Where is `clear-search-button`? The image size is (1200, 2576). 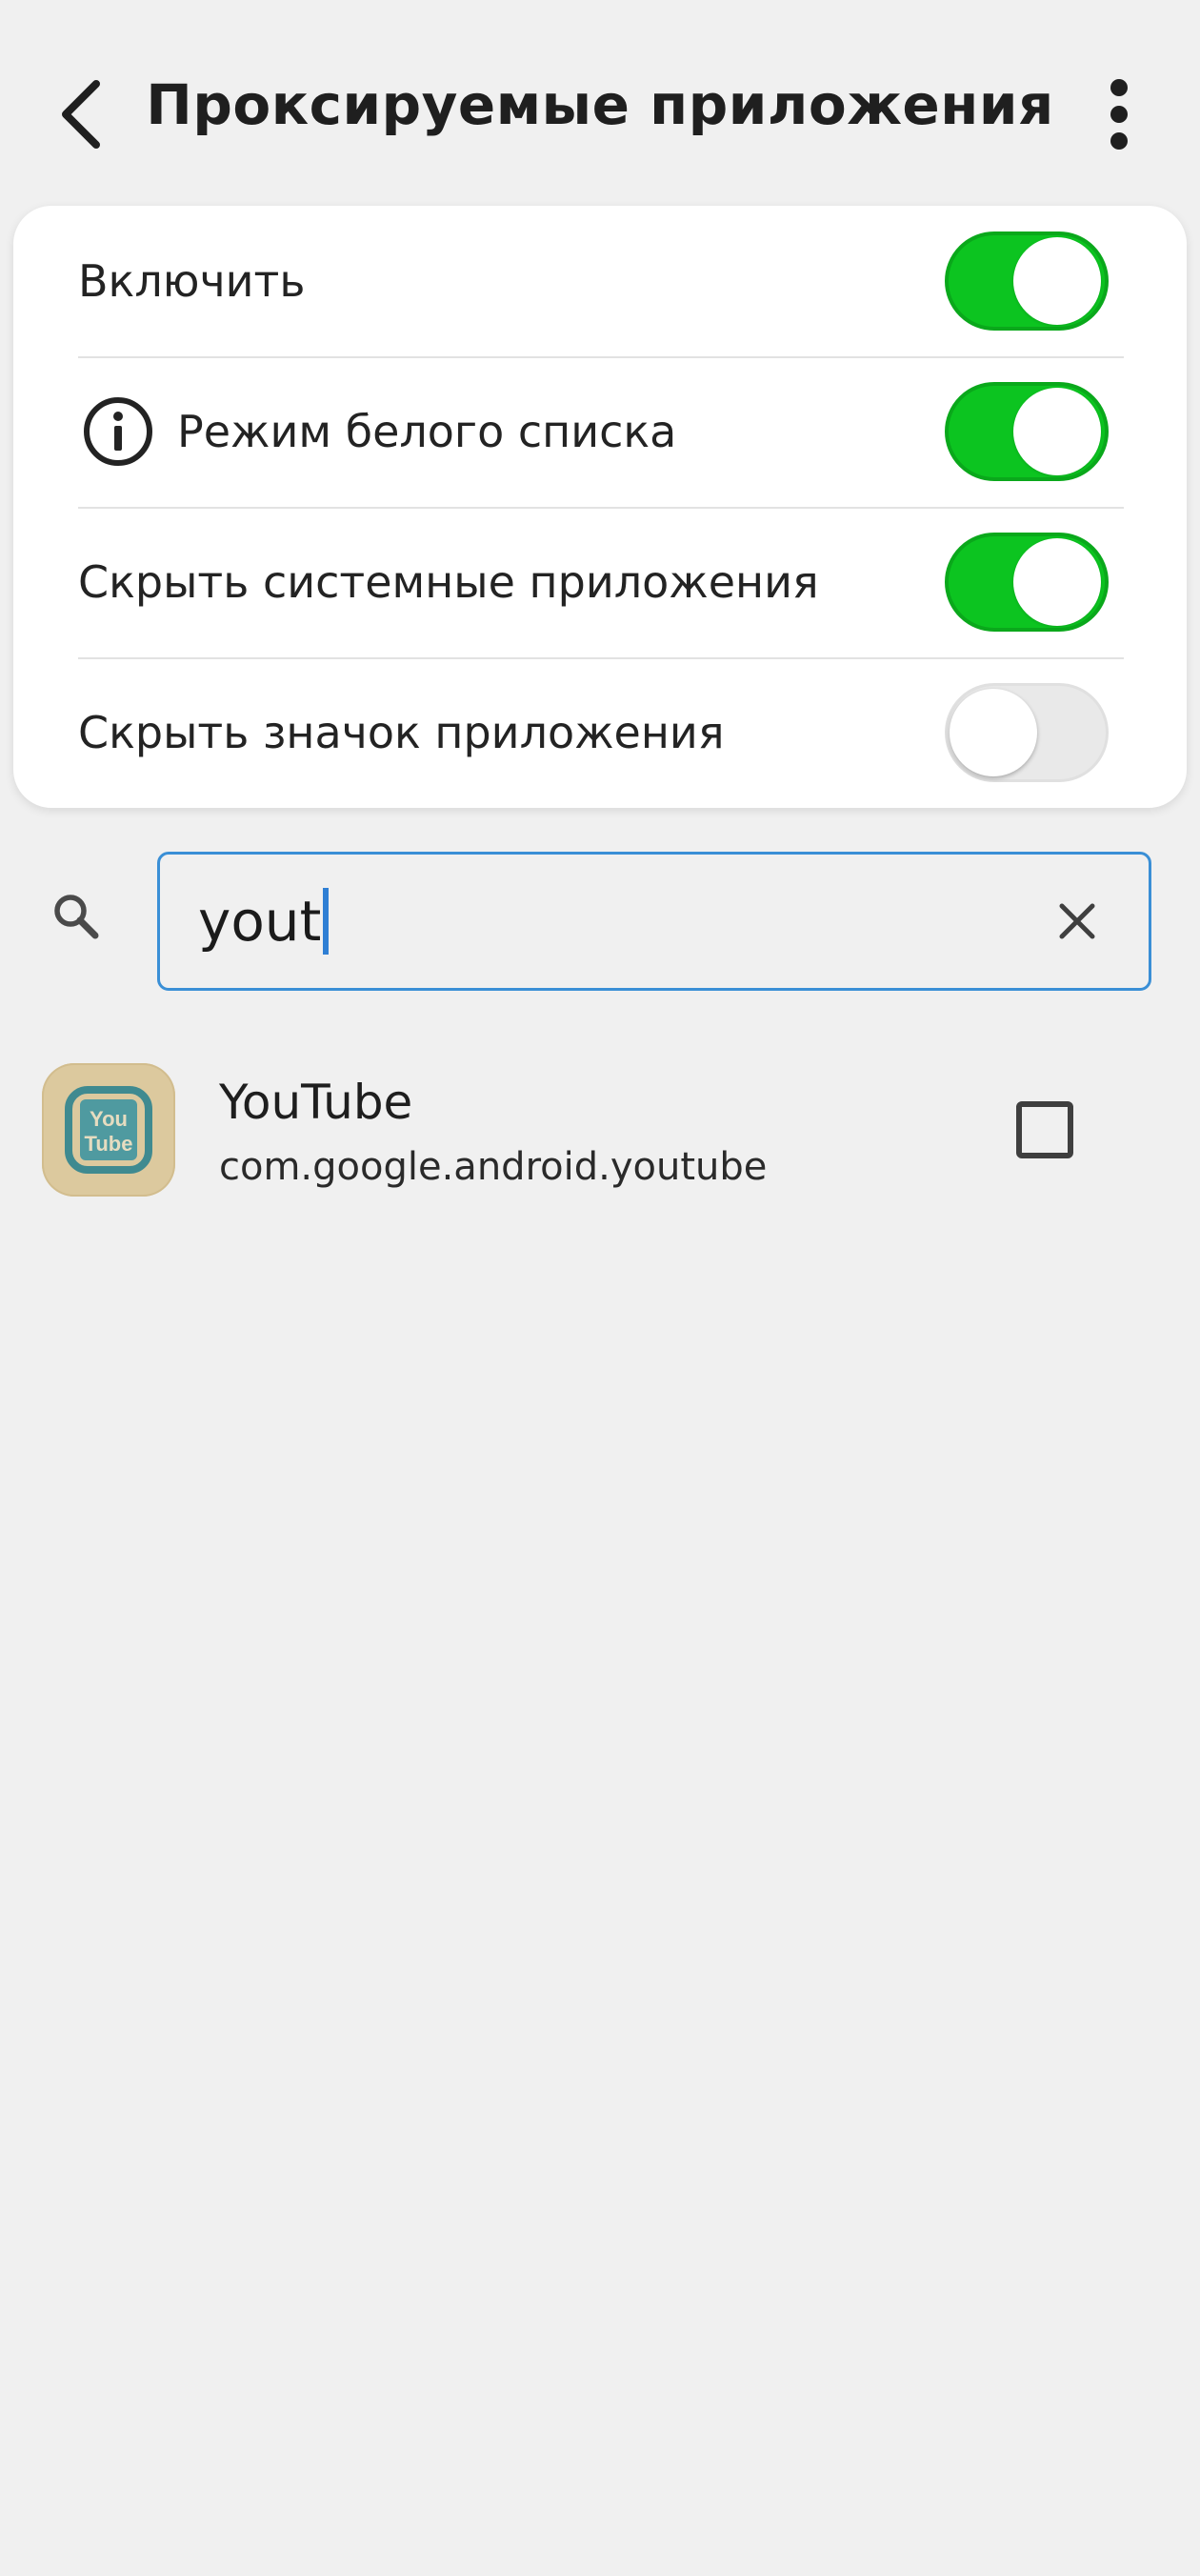 clear-search-button is located at coordinates (1077, 922).